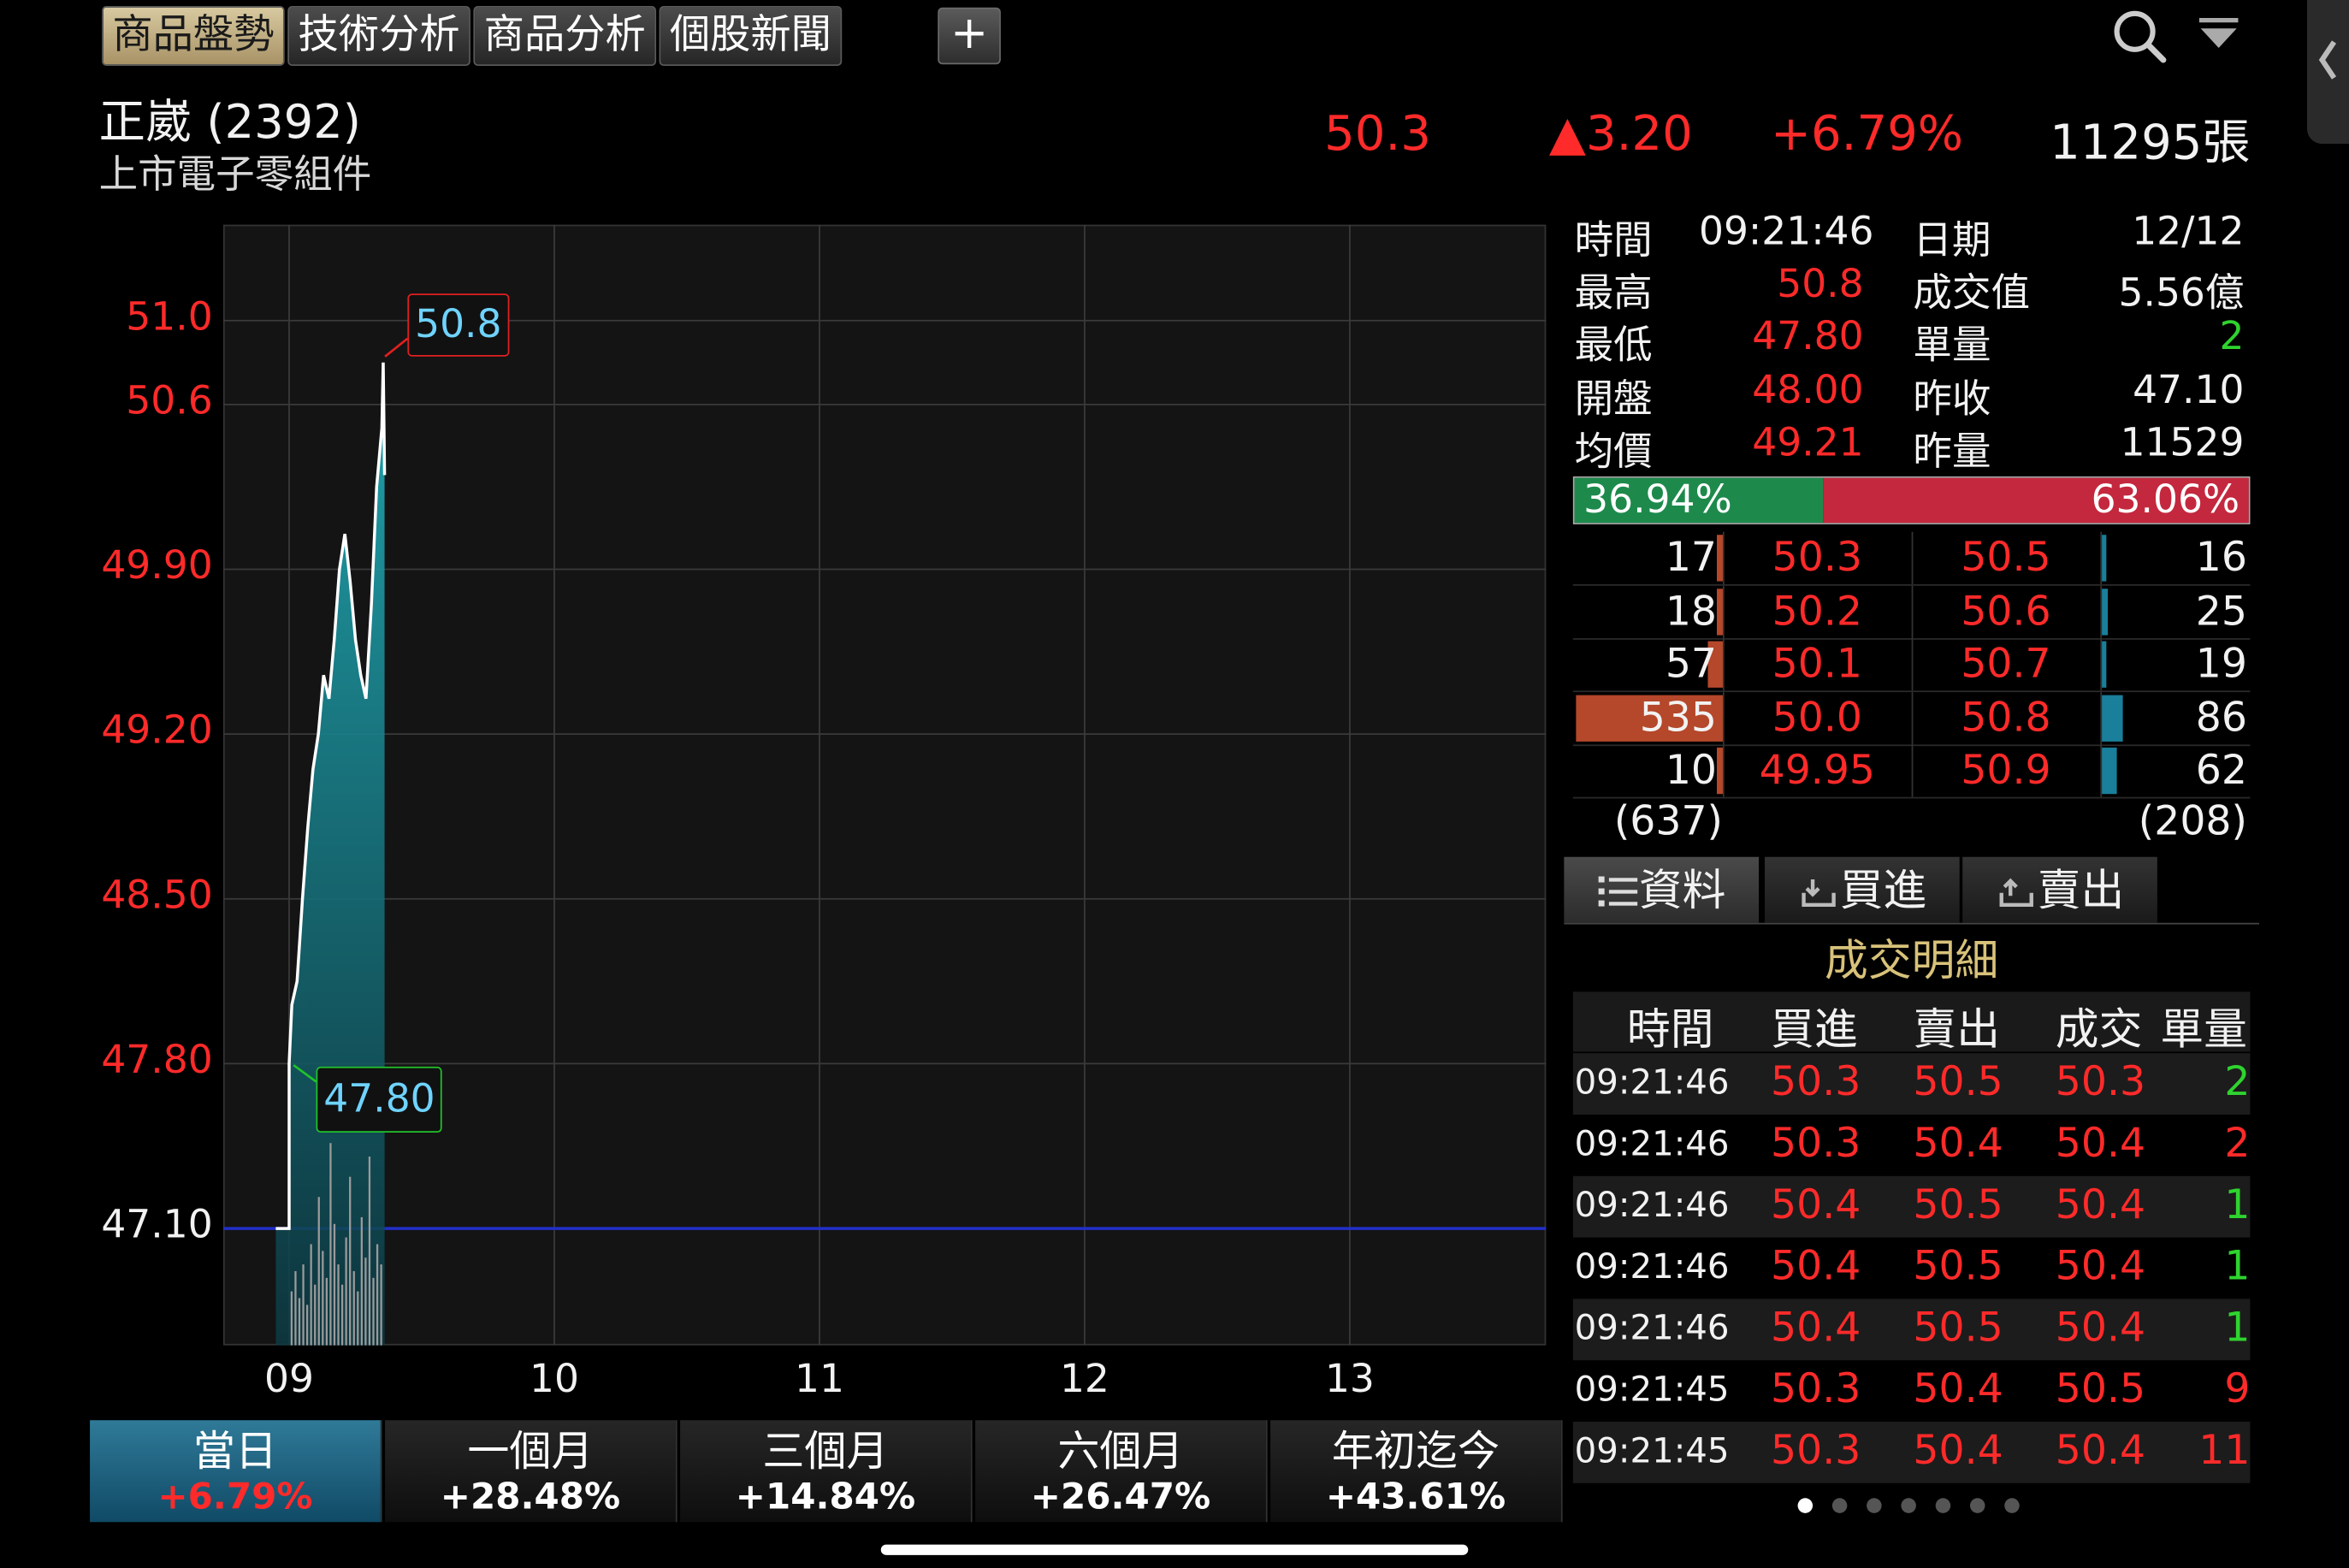 This screenshot has height=1568, width=2349. What do you see at coordinates (2189, 391) in the screenshot?
I see `prev-close-value: 47.10` at bounding box center [2189, 391].